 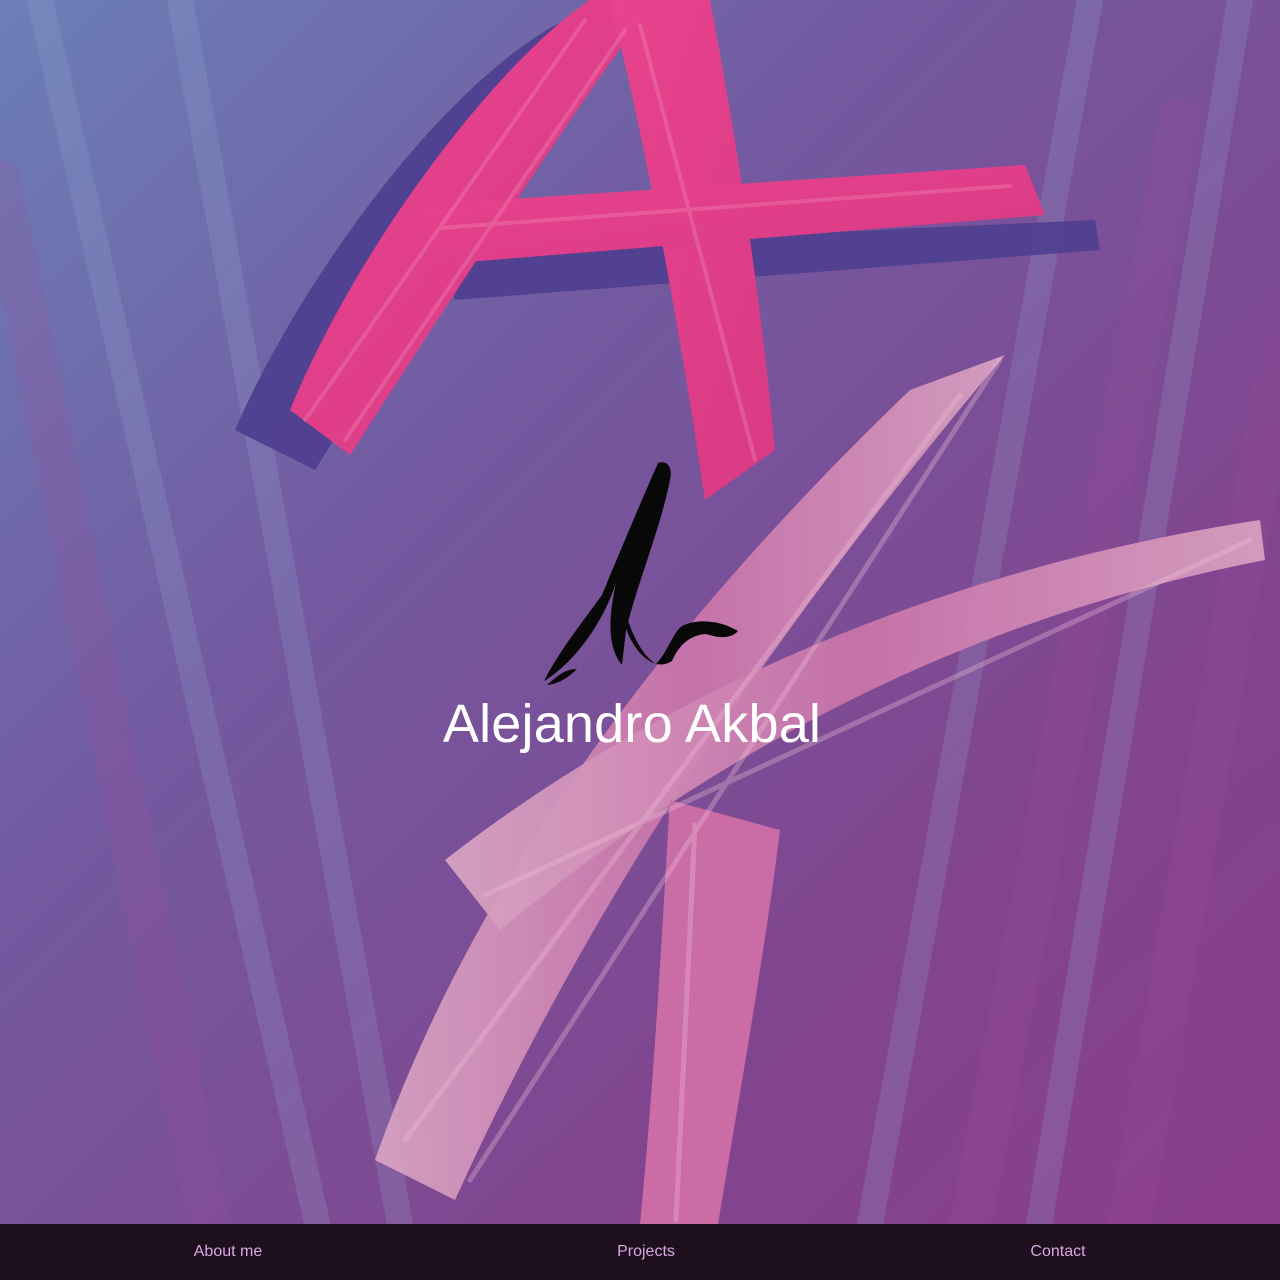 What do you see at coordinates (641, 573) in the screenshot?
I see `calligraphy-logo-icon` at bounding box center [641, 573].